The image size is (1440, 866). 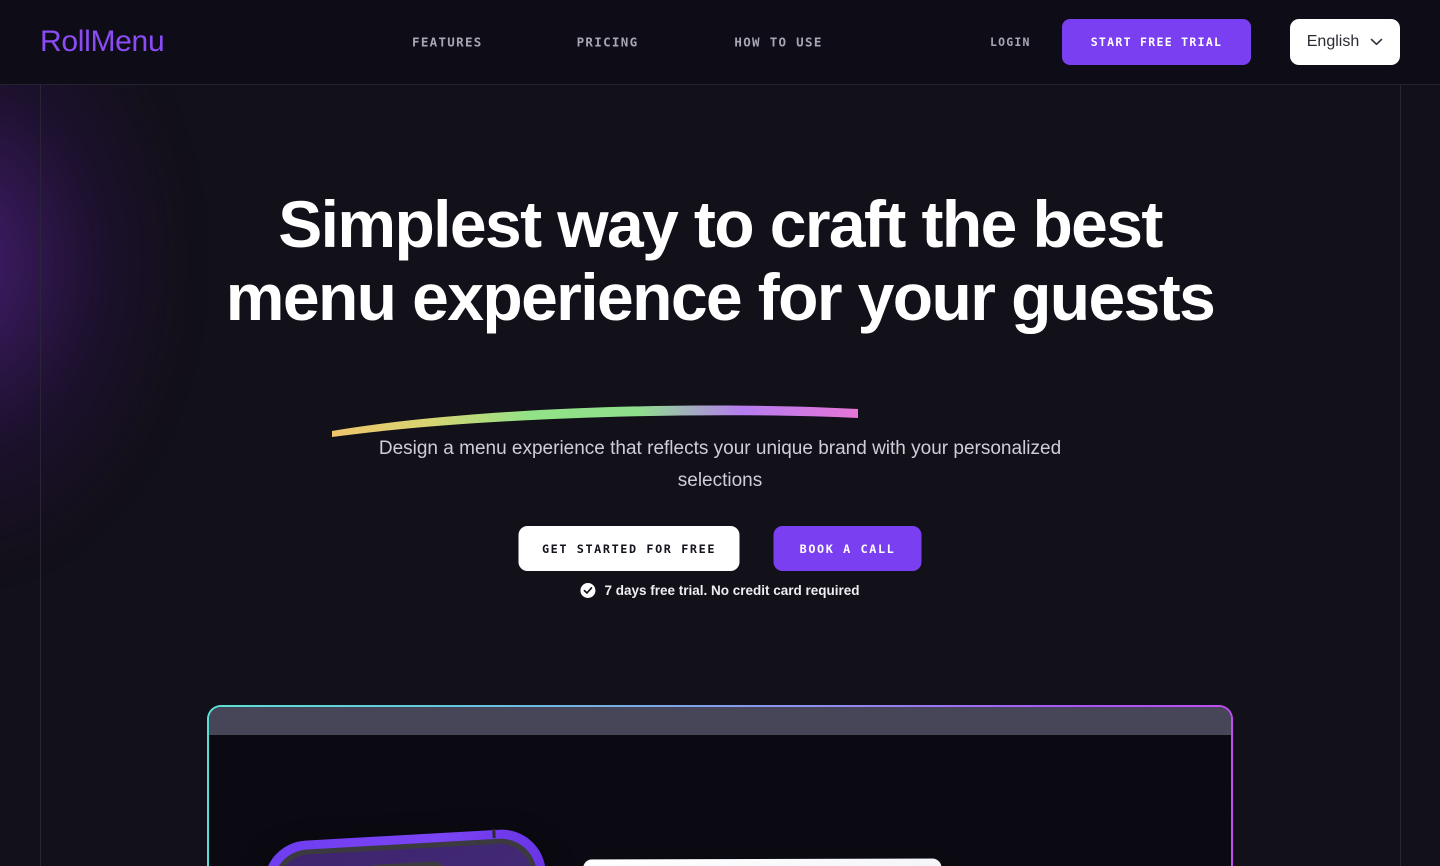 I want to click on chevron-down-icon, so click(x=1376, y=42).